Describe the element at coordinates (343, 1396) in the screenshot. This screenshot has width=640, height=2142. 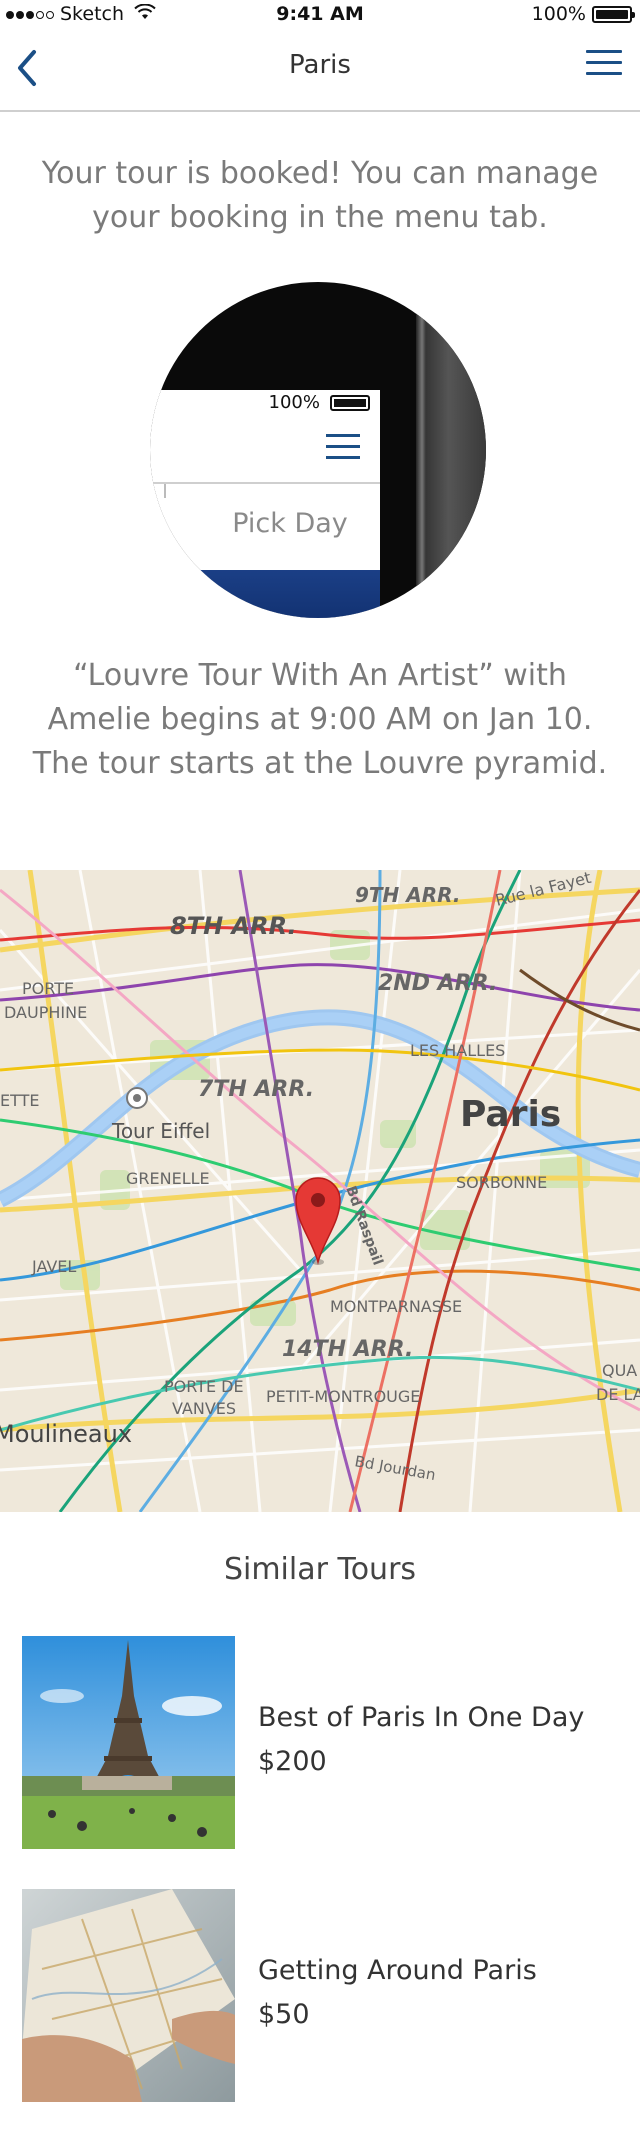
I see `map-label-petit-montrouge: PETIT-MONTROUGE` at that location.